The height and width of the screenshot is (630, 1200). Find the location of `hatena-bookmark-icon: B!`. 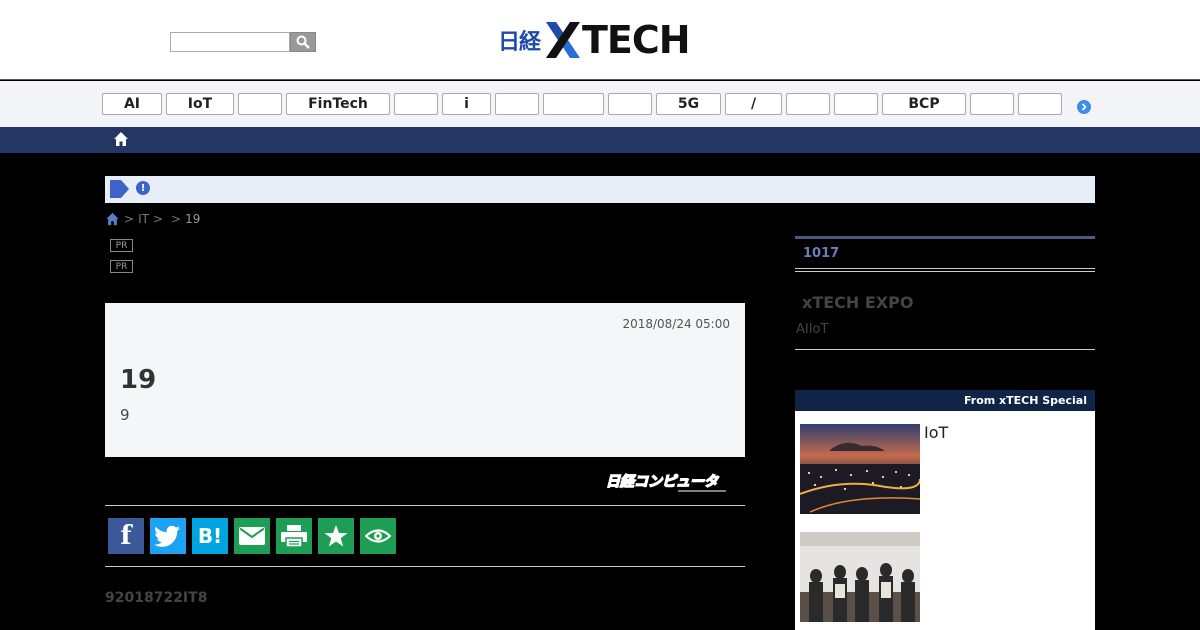

hatena-bookmark-icon: B! is located at coordinates (210, 536).